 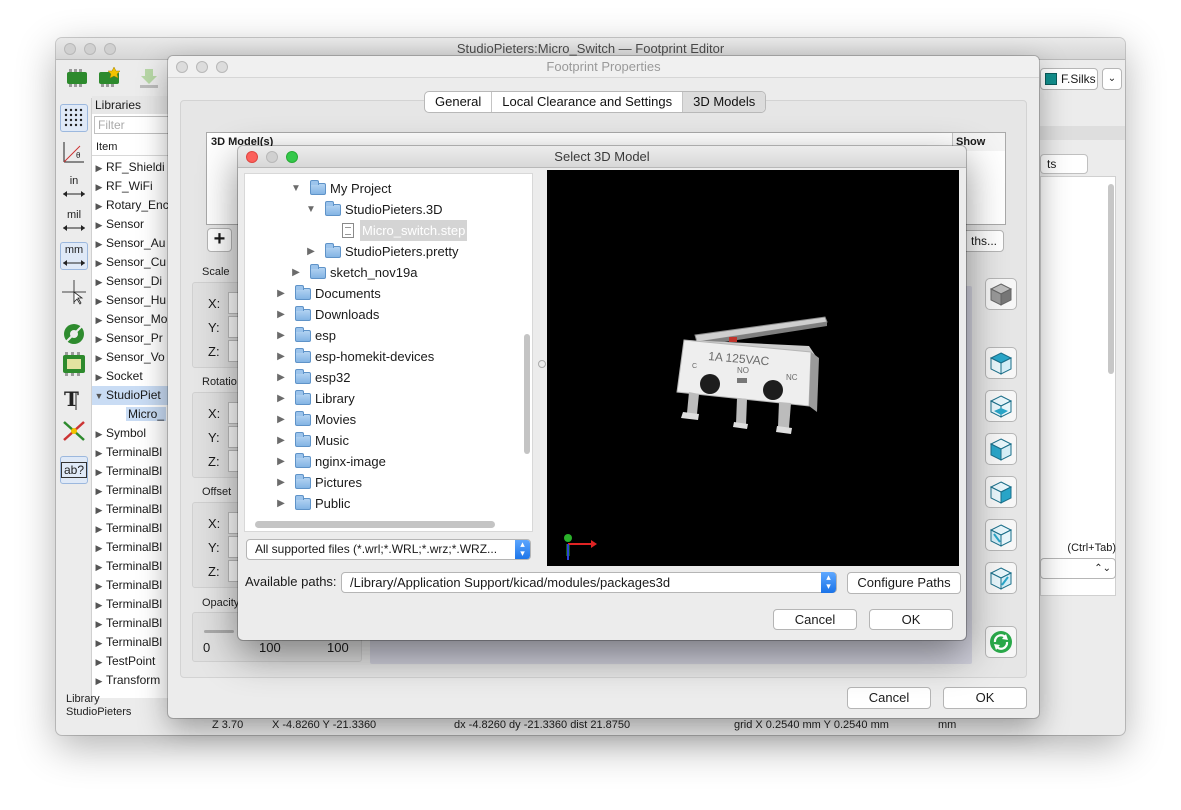 I want to click on create-footprint-icon, so click(x=109, y=78).